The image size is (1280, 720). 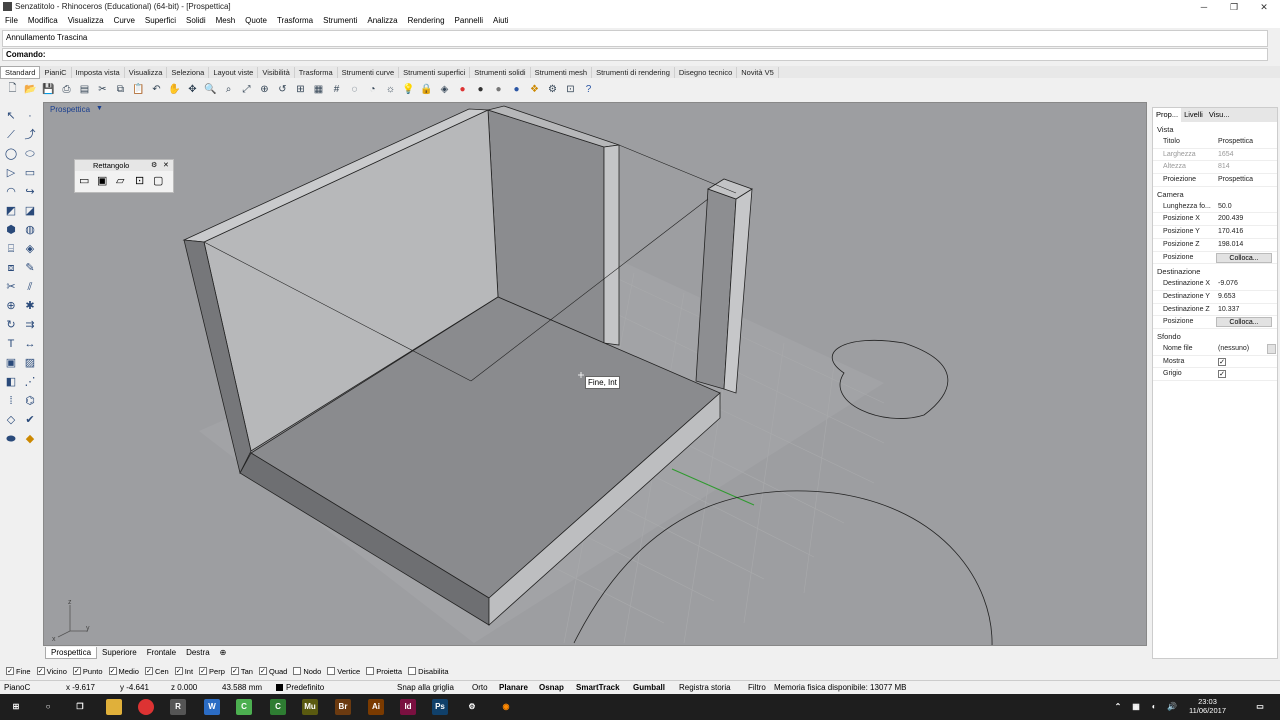 What do you see at coordinates (300, 89) in the screenshot?
I see `four-views-icon: ⊞` at bounding box center [300, 89].